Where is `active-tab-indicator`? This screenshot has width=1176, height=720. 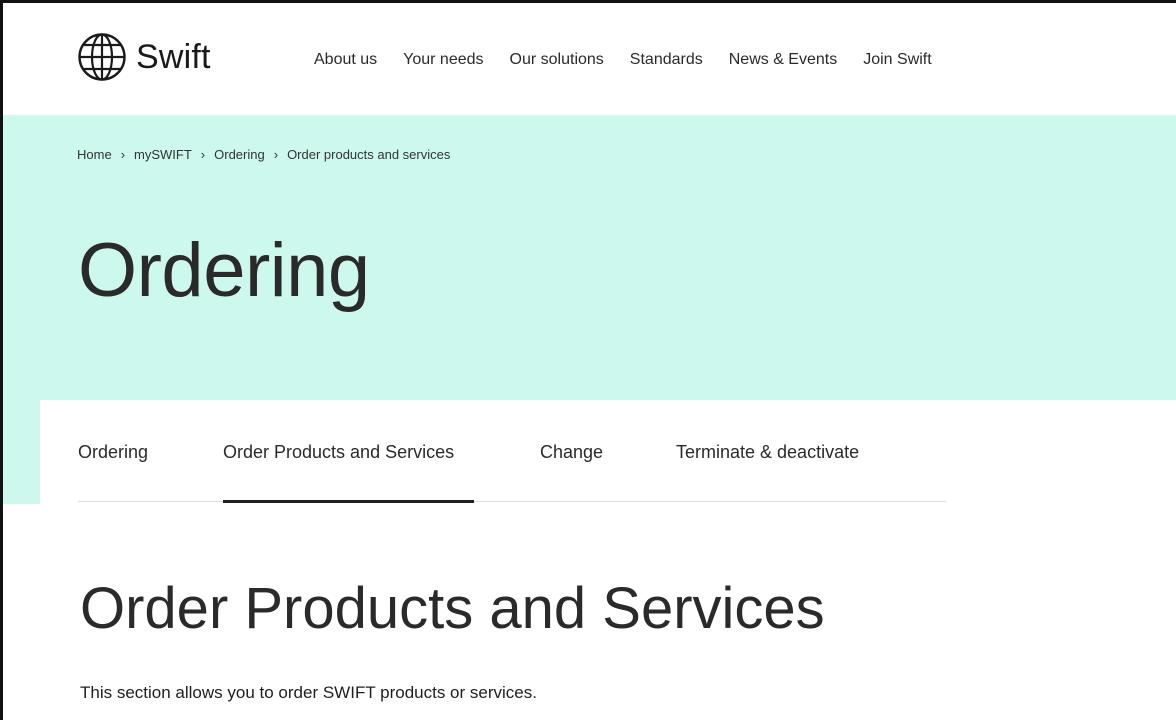 active-tab-indicator is located at coordinates (348, 501).